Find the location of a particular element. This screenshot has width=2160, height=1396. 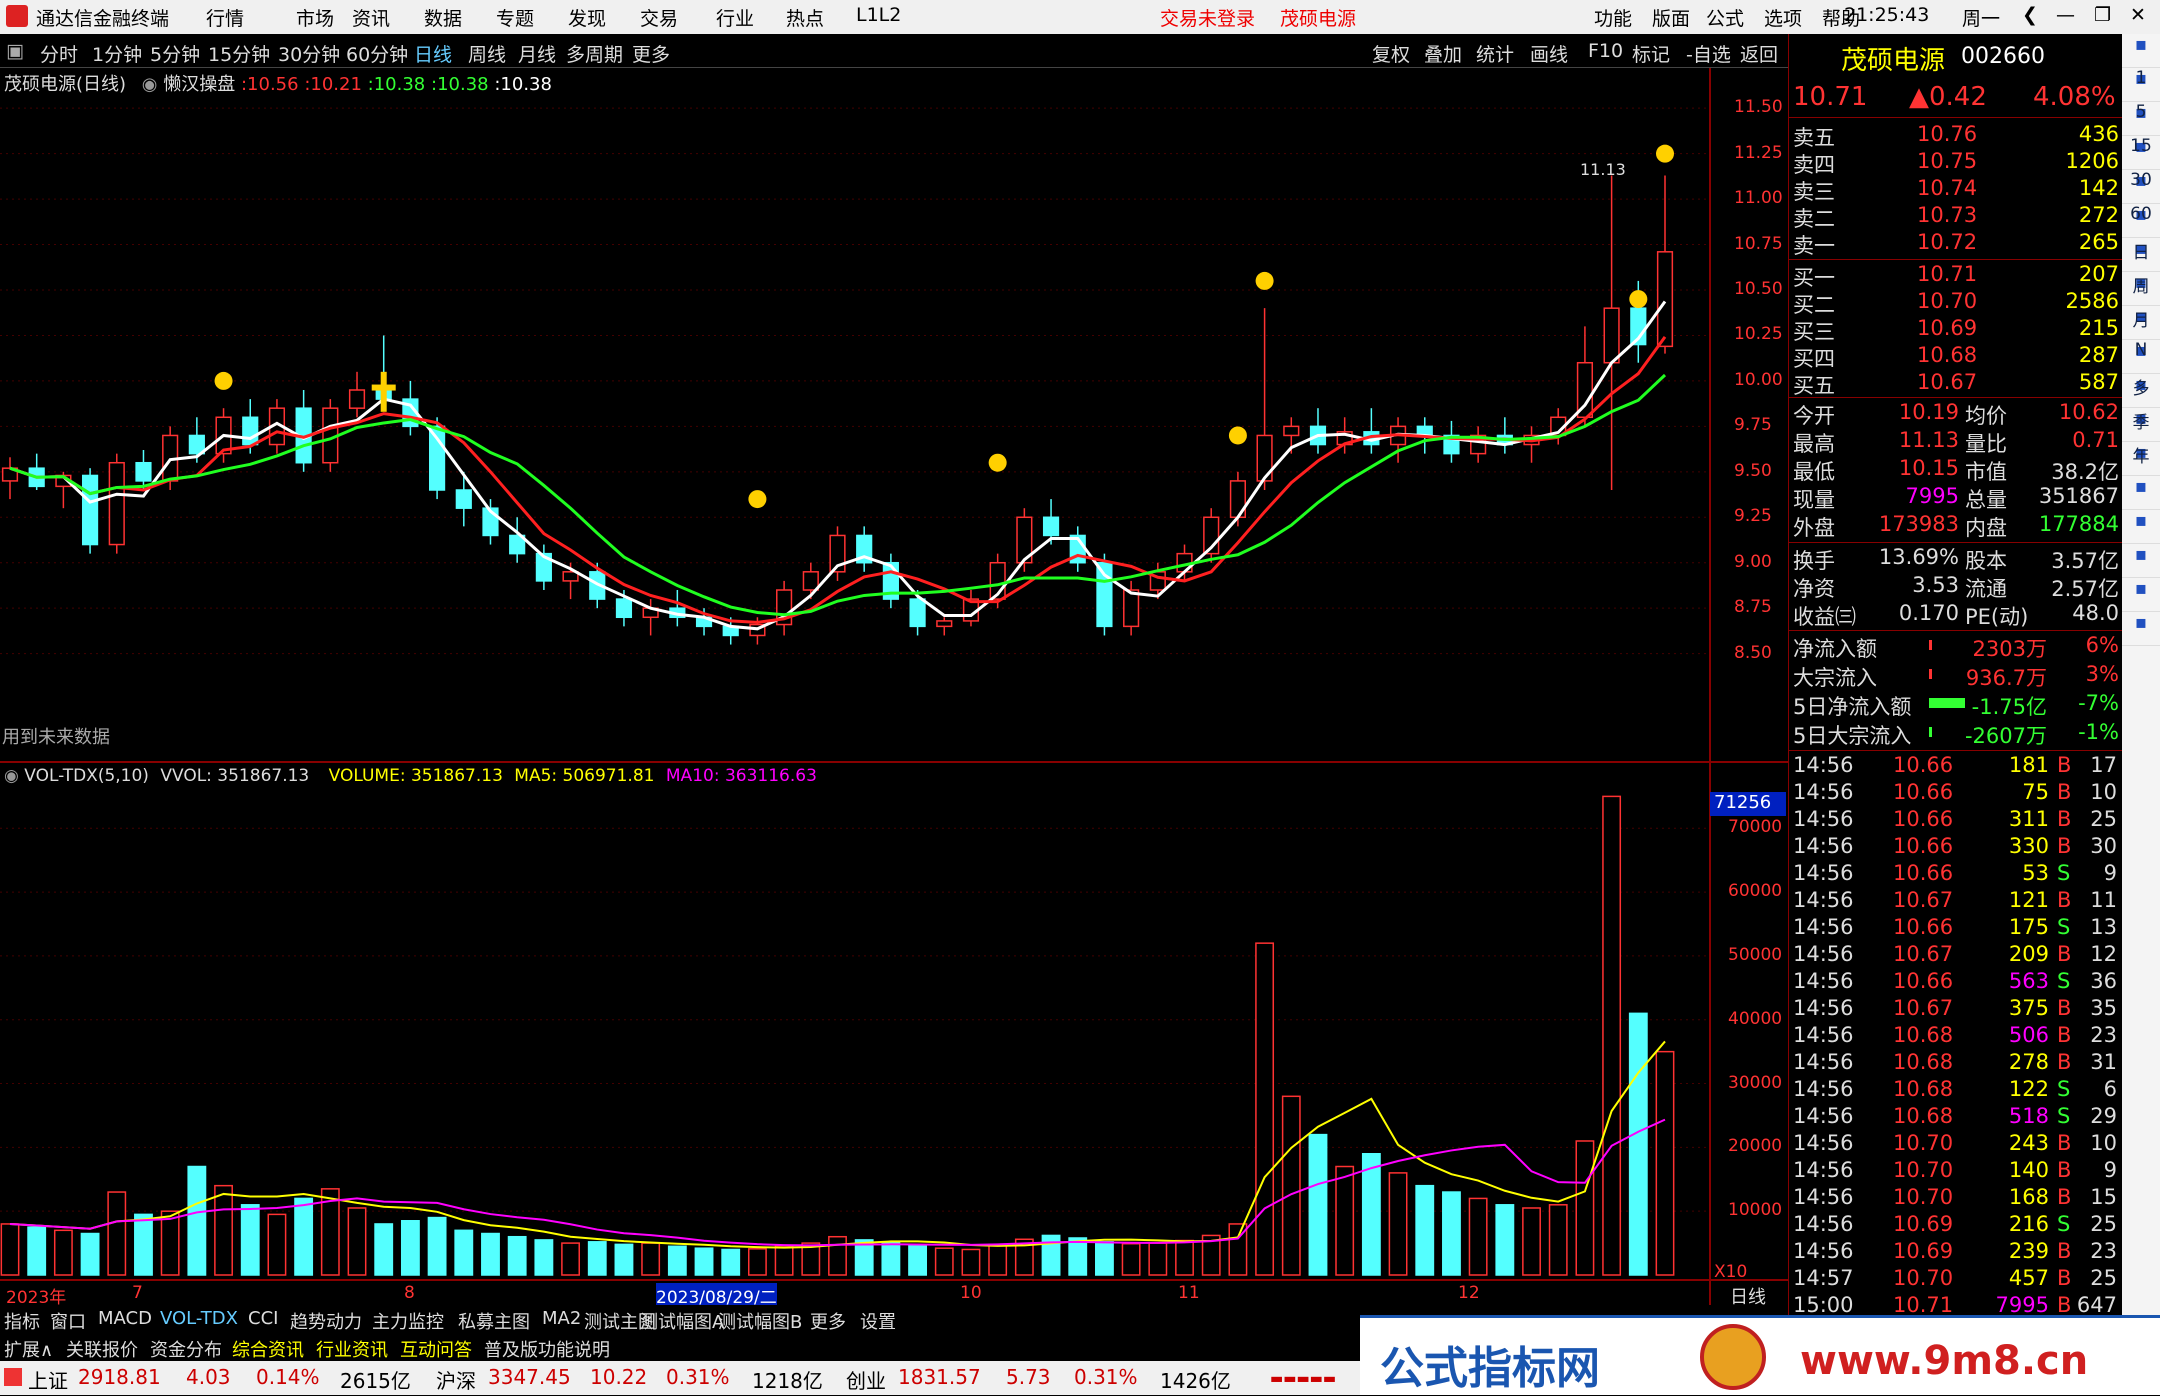

indicator-tab-10: 测试幅图A is located at coordinates (682, 1321).